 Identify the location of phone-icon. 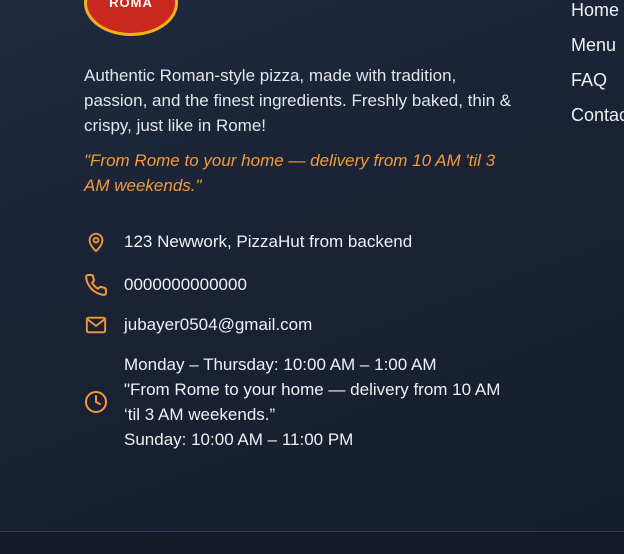
(96, 285).